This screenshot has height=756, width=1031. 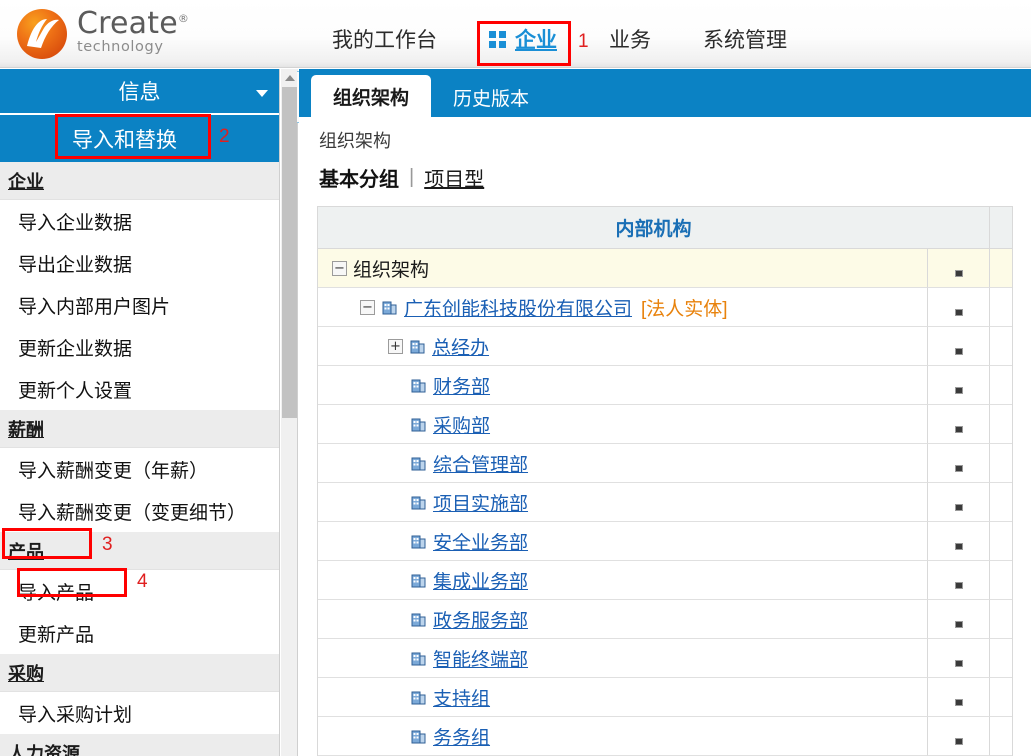 I want to click on sidebar-section-human-resources: 人力资源, so click(x=139, y=745).